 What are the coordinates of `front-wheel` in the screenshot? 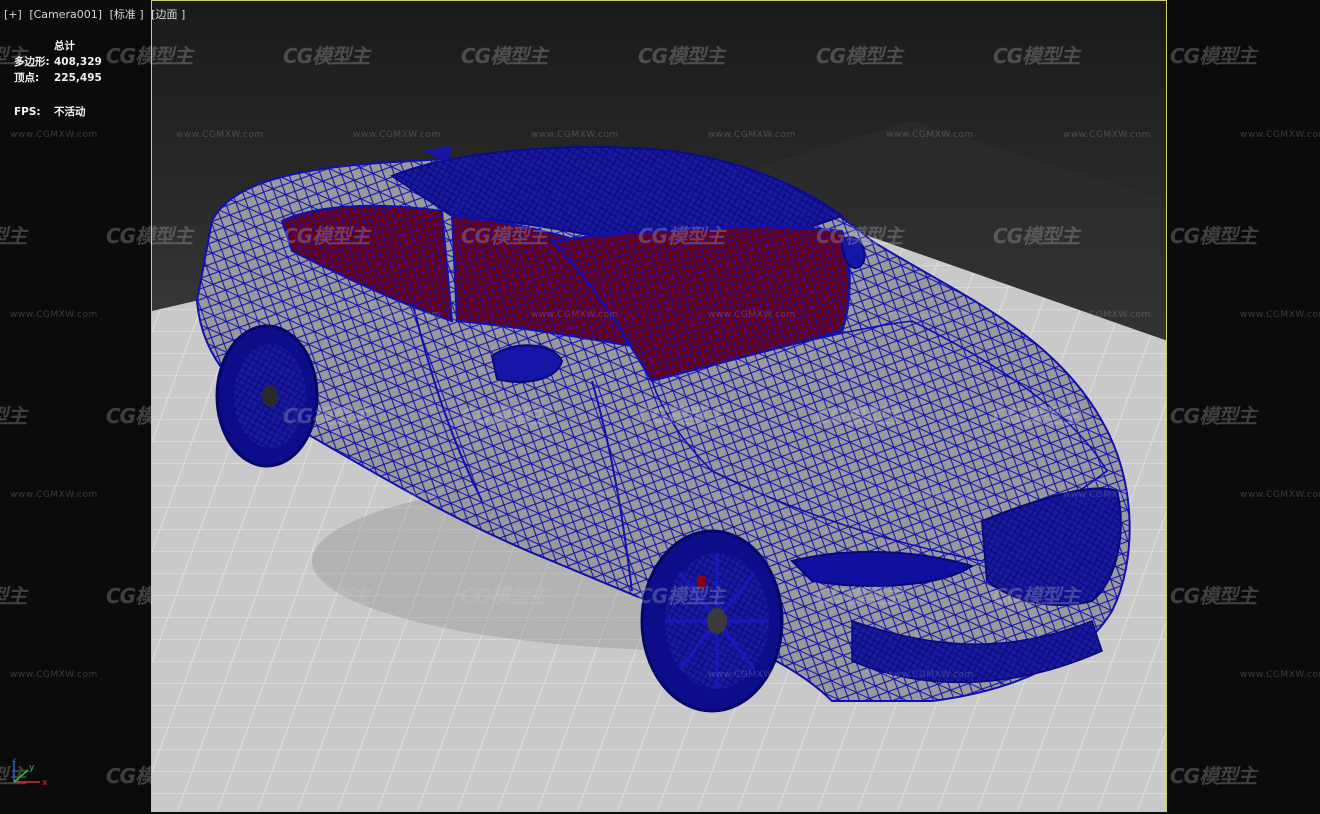 It's located at (712, 621).